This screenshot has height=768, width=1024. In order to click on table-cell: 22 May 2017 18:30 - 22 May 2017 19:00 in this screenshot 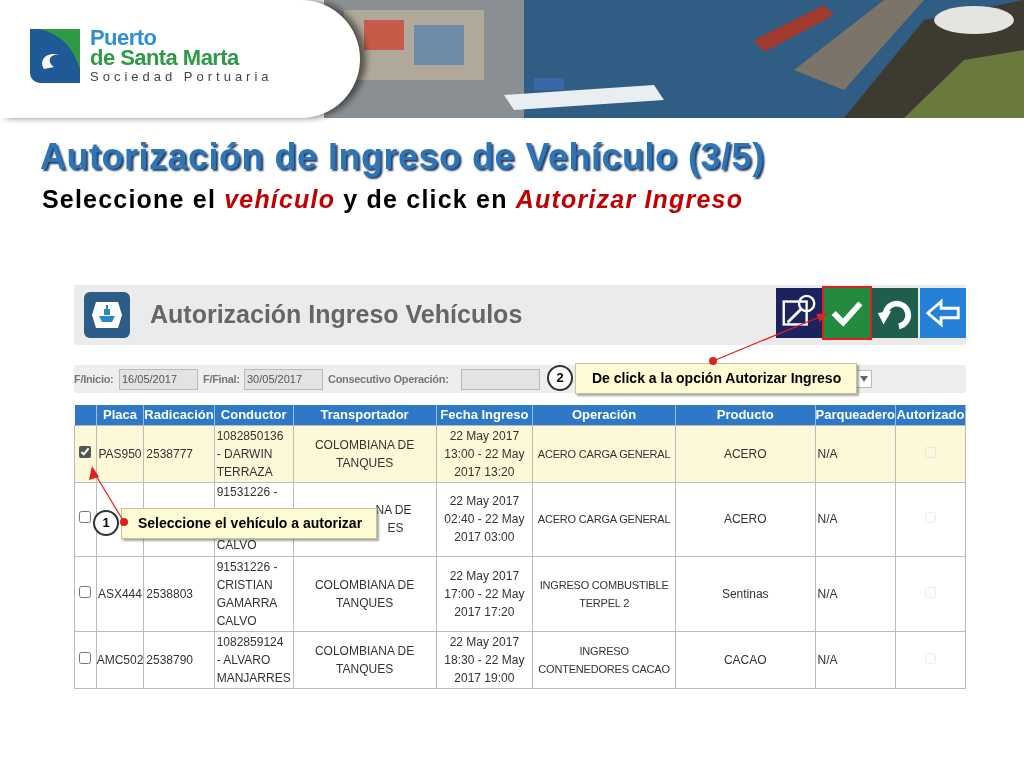, I will do `click(484, 659)`.